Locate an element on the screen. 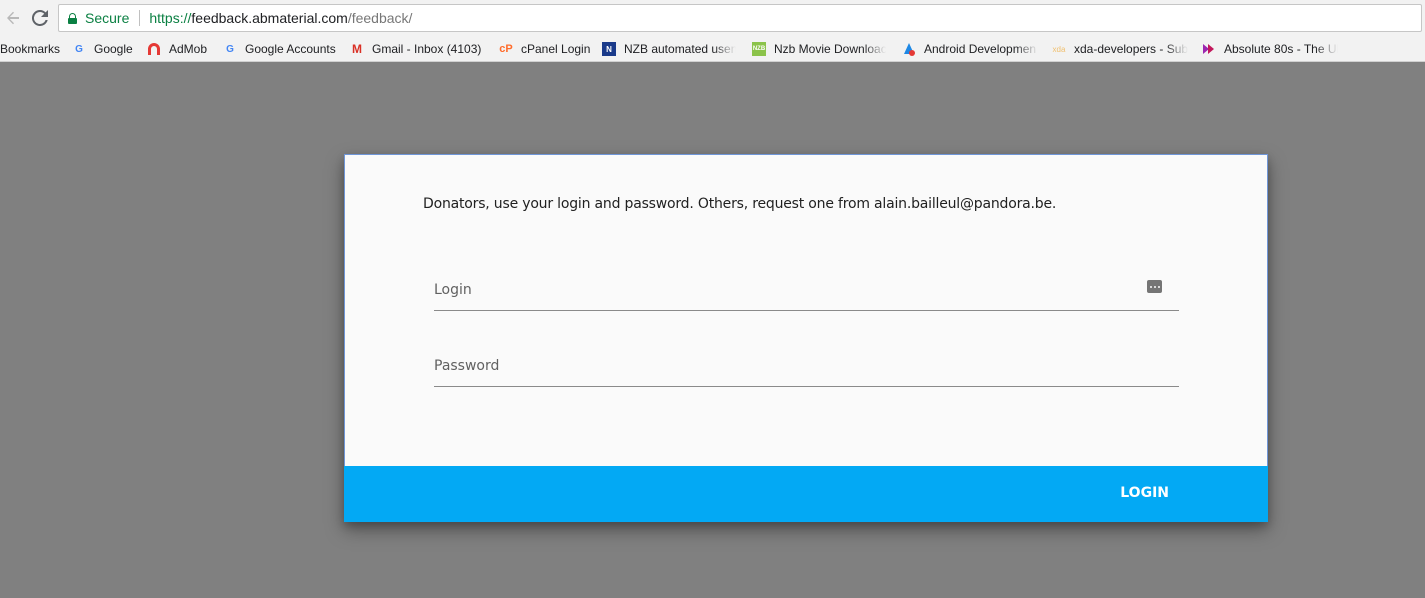  android-dev-icon is located at coordinates (909, 49).